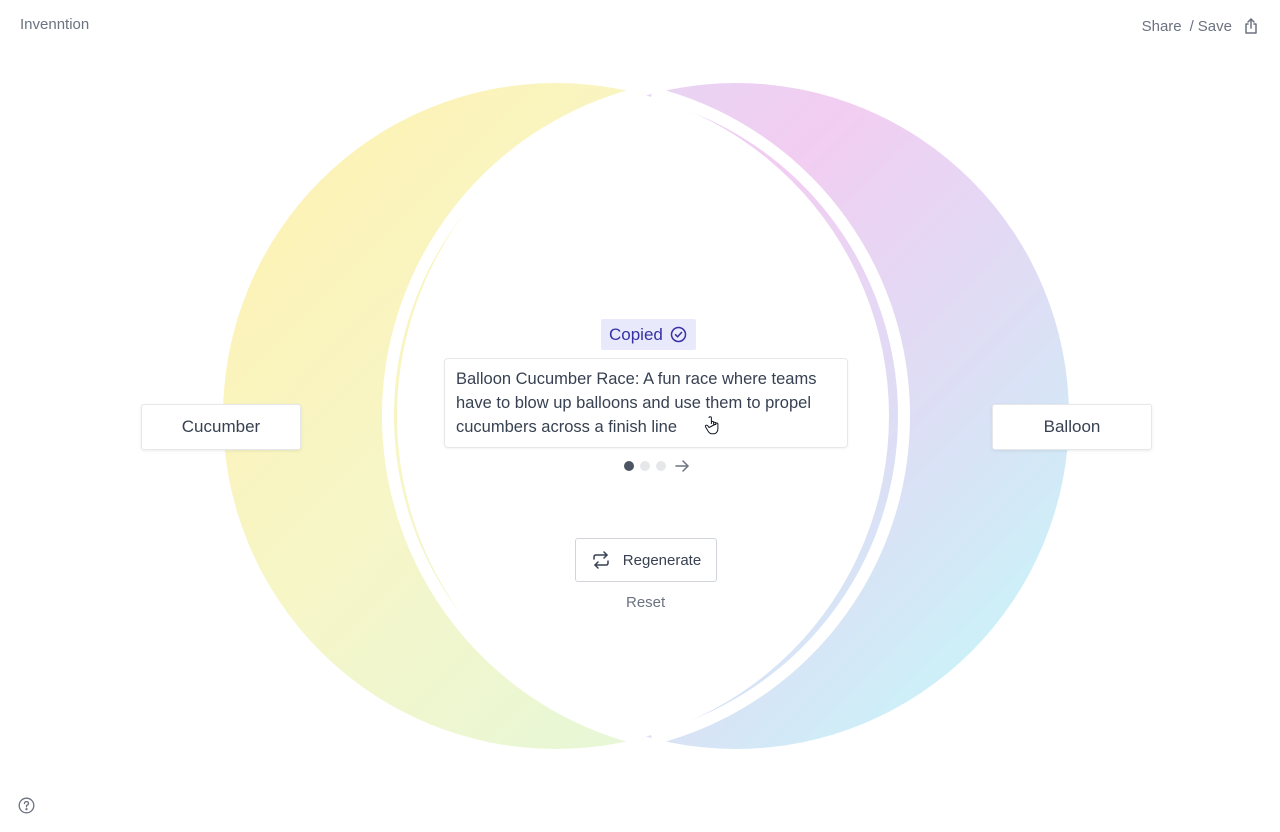 This screenshot has height=832, width=1280. What do you see at coordinates (682, 466) in the screenshot?
I see `arrow-right-icon` at bounding box center [682, 466].